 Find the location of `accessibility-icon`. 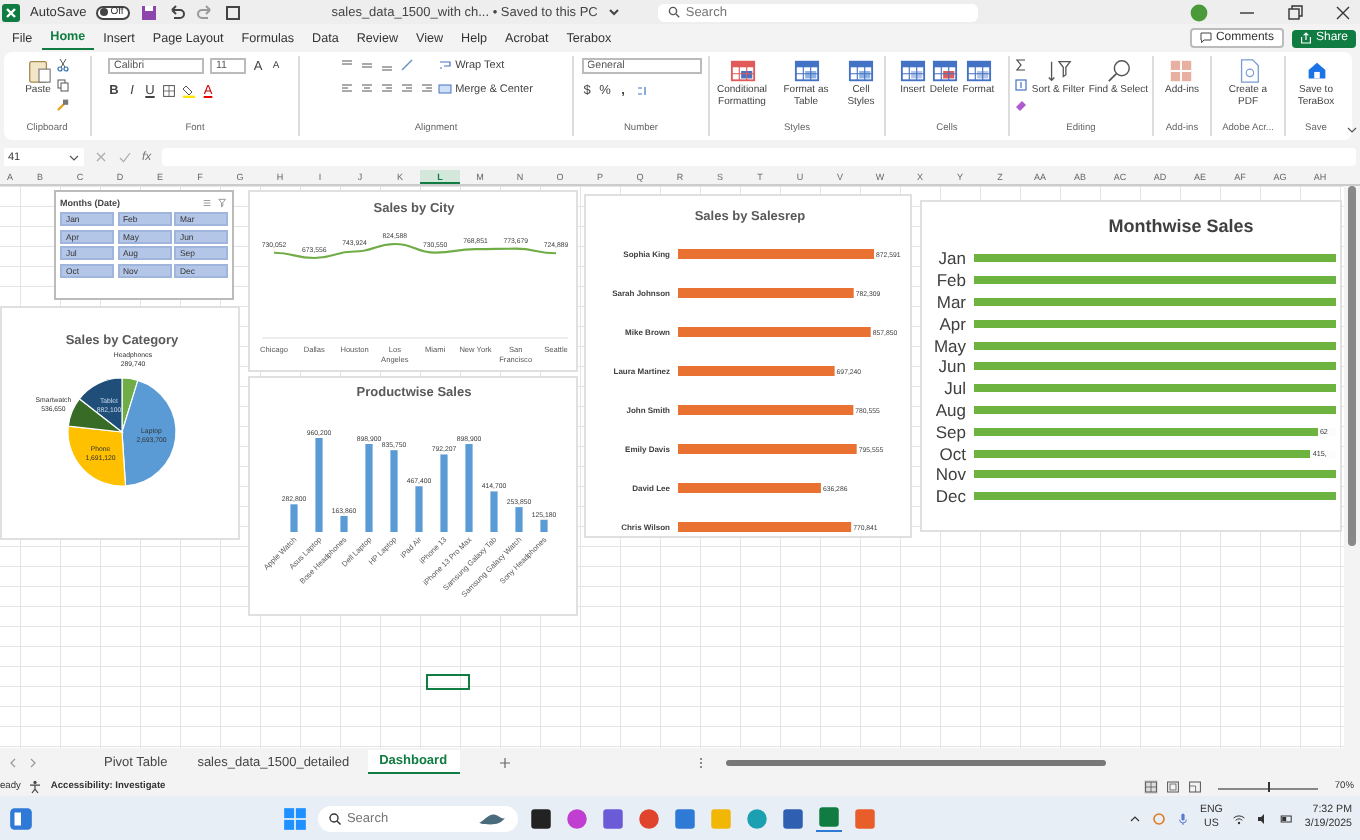

accessibility-icon is located at coordinates (35, 786).